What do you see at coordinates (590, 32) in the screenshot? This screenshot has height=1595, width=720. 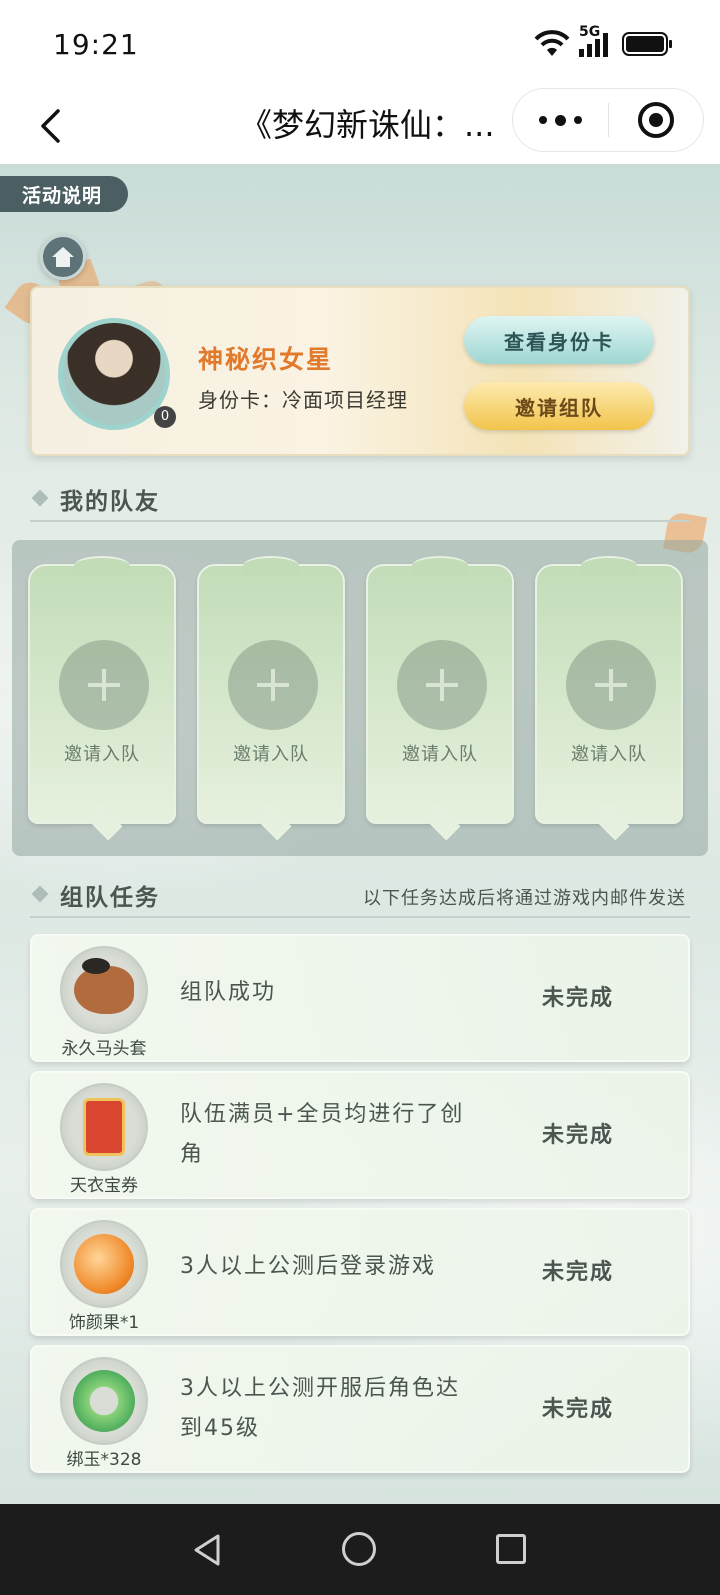 I see `network-type: 5G` at bounding box center [590, 32].